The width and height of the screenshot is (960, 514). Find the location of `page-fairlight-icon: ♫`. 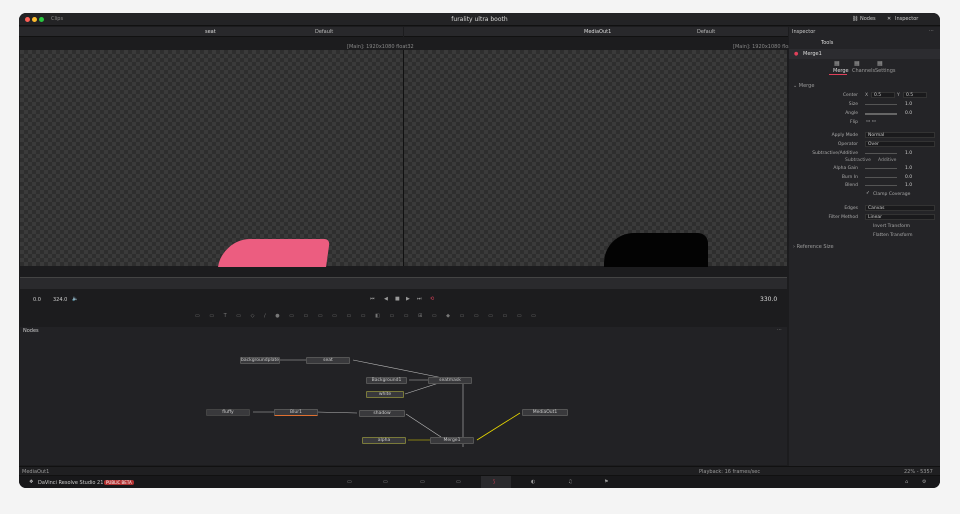

page-fairlight-icon: ♫ is located at coordinates (570, 482).